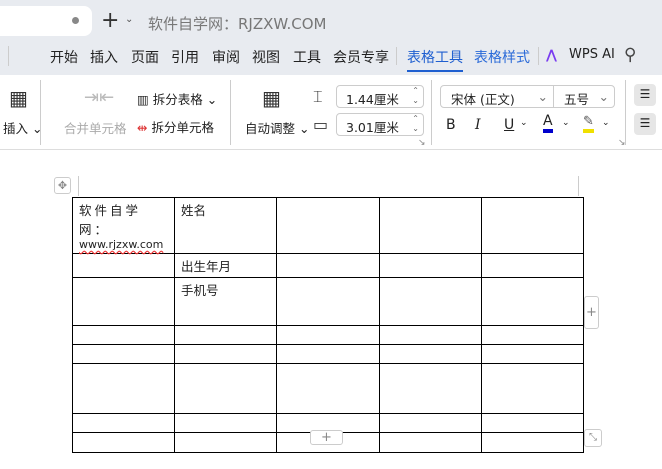  Describe the element at coordinates (121, 244) in the screenshot. I see `cell-url: www.rjzxw.com` at that location.